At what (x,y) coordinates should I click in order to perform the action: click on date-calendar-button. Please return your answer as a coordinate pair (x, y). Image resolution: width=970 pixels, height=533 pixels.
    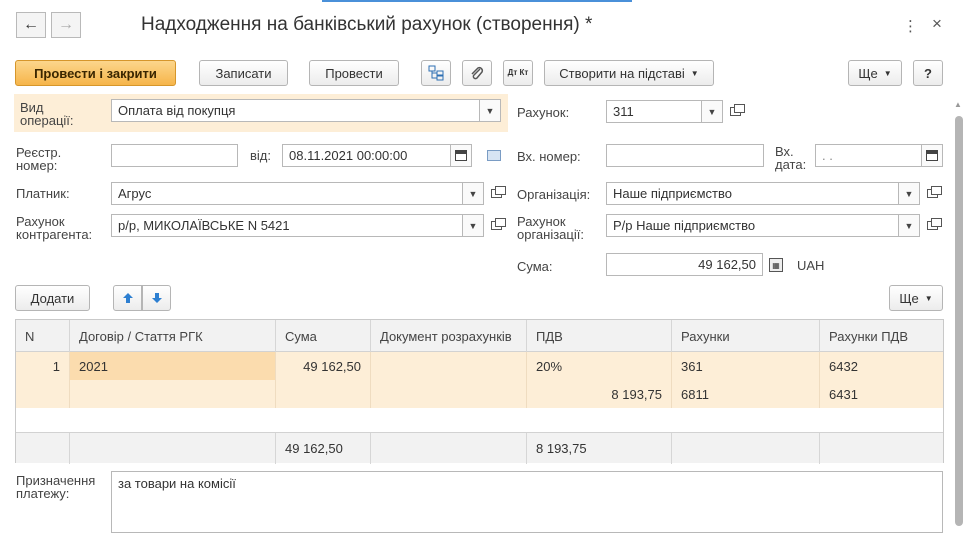
    Looking at the image, I should click on (461, 155).